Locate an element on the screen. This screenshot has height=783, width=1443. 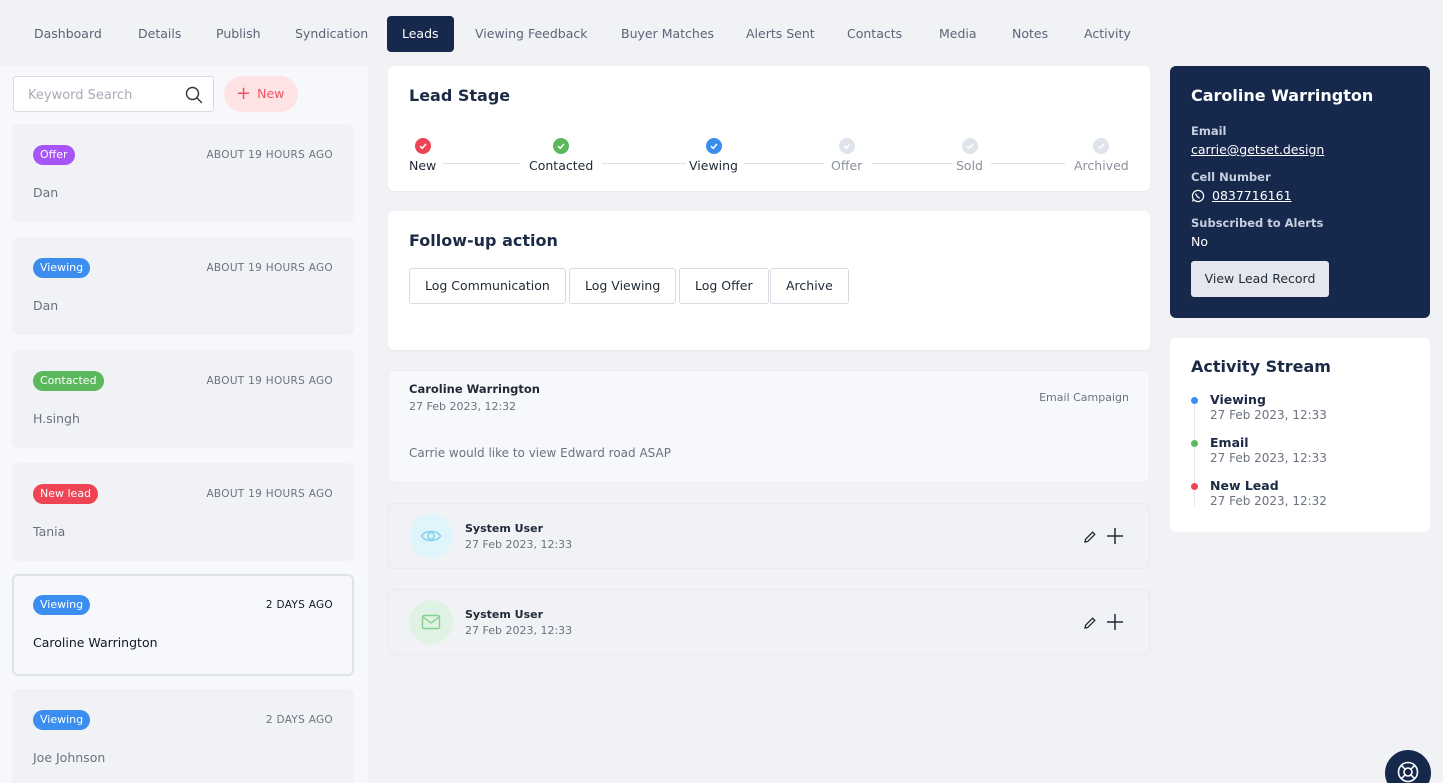
stage-sold: Sold is located at coordinates (969, 155).